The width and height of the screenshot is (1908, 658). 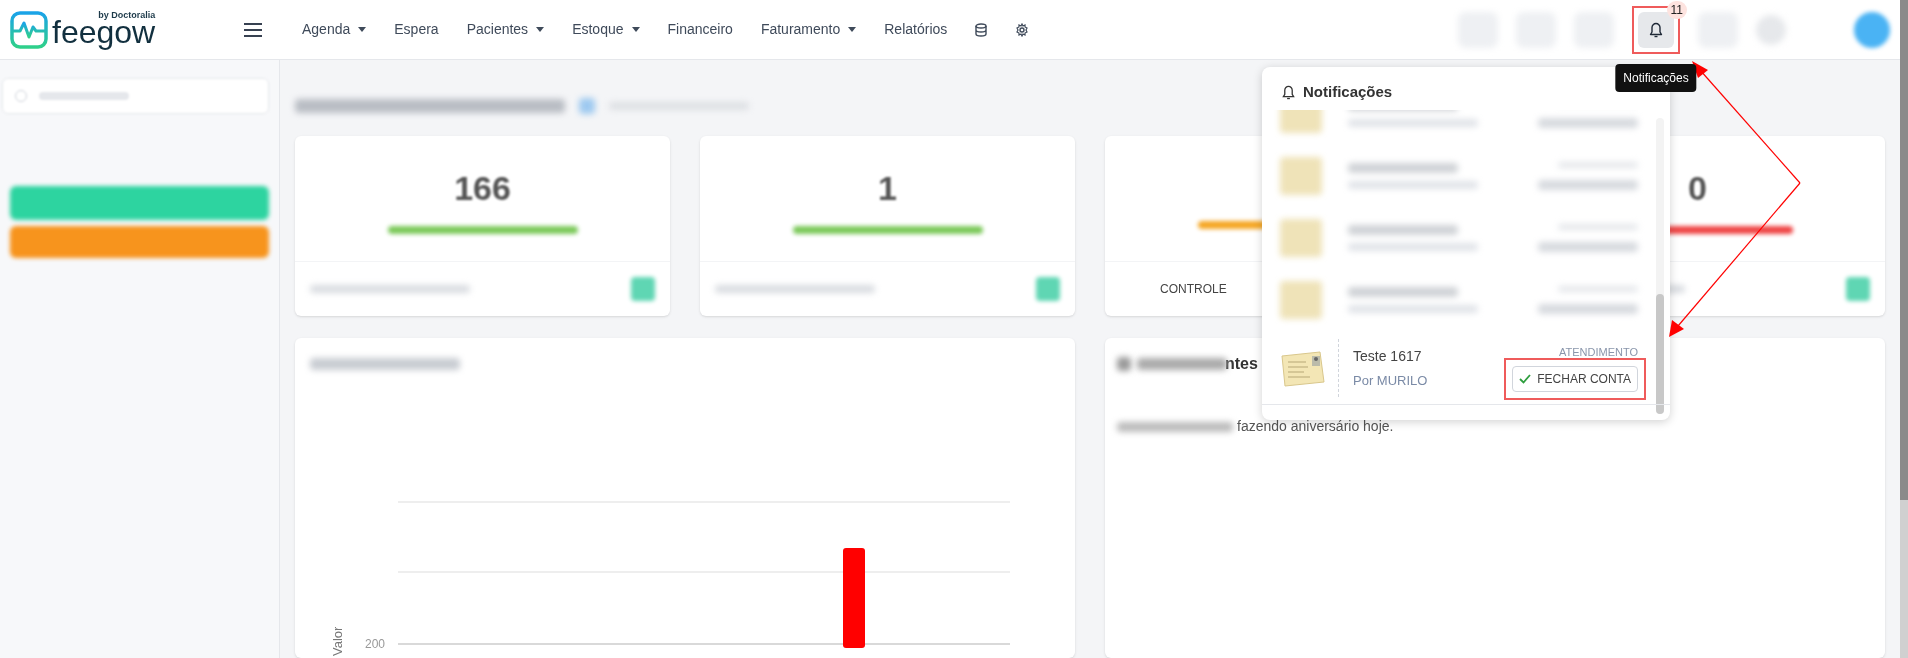 I want to click on notification-category: ATENDIMENTO, so click(x=1598, y=352).